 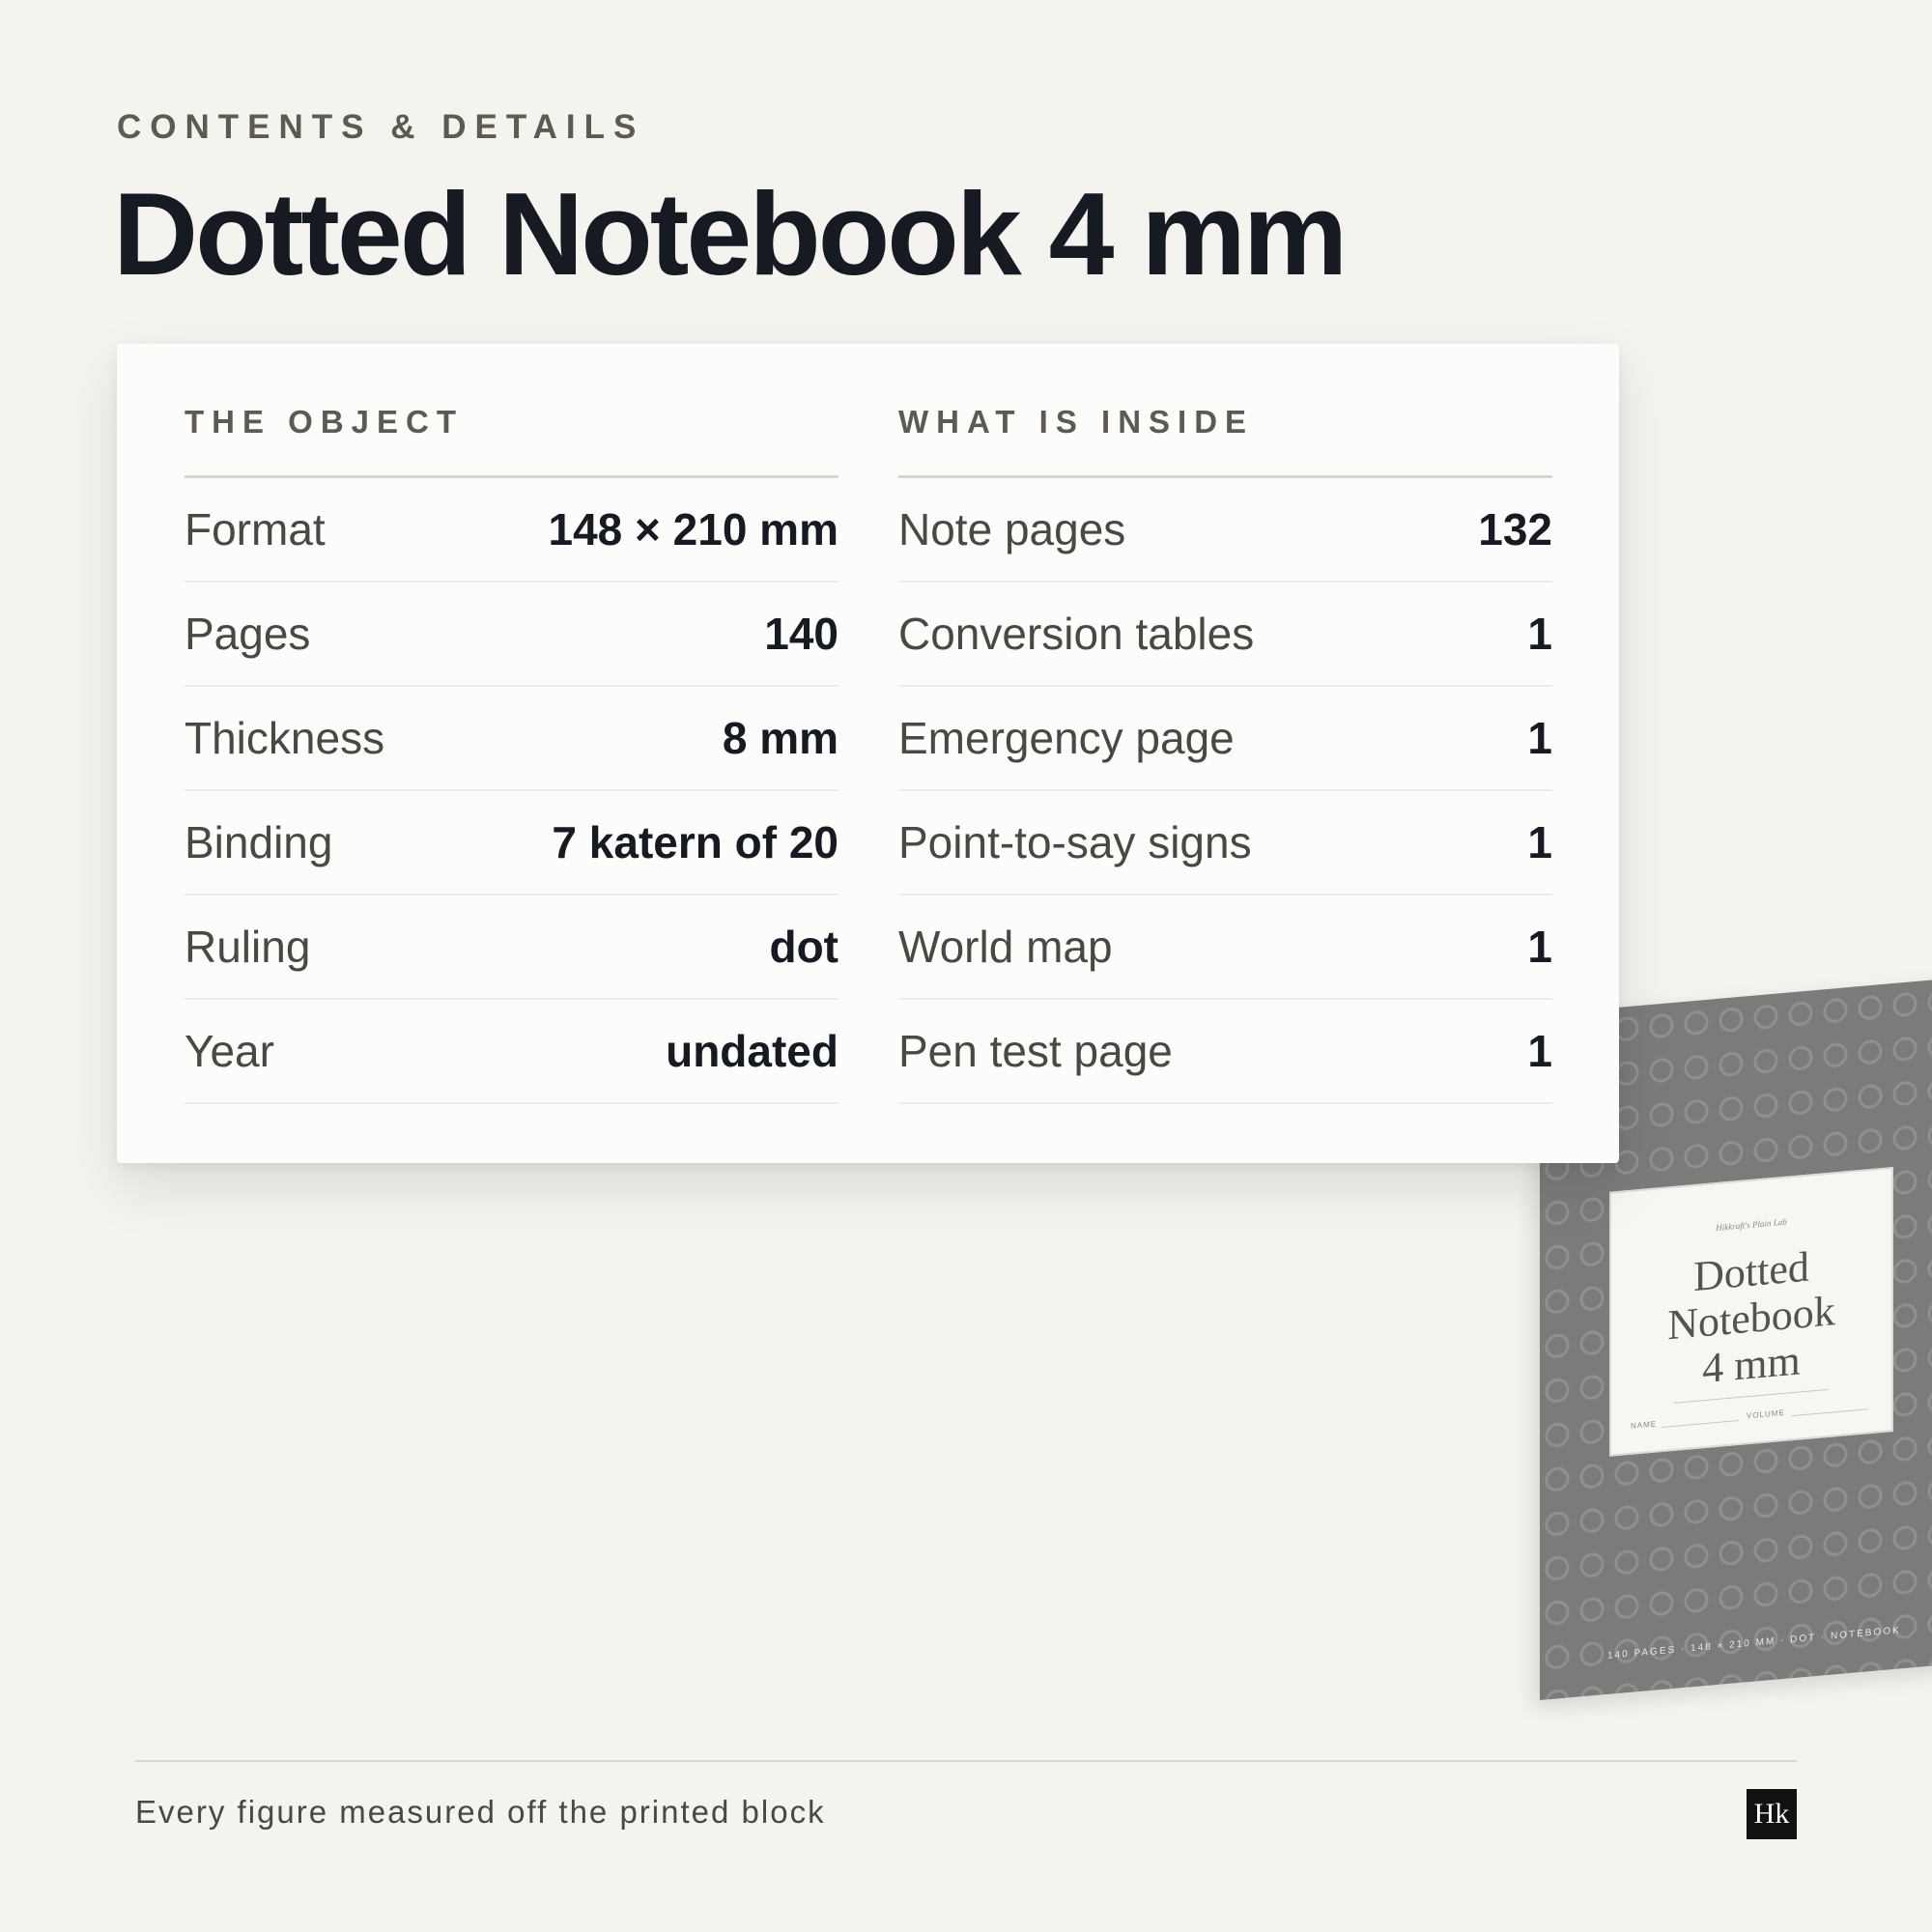 I want to click on row-value: 7 katern of 20, so click(x=695, y=842).